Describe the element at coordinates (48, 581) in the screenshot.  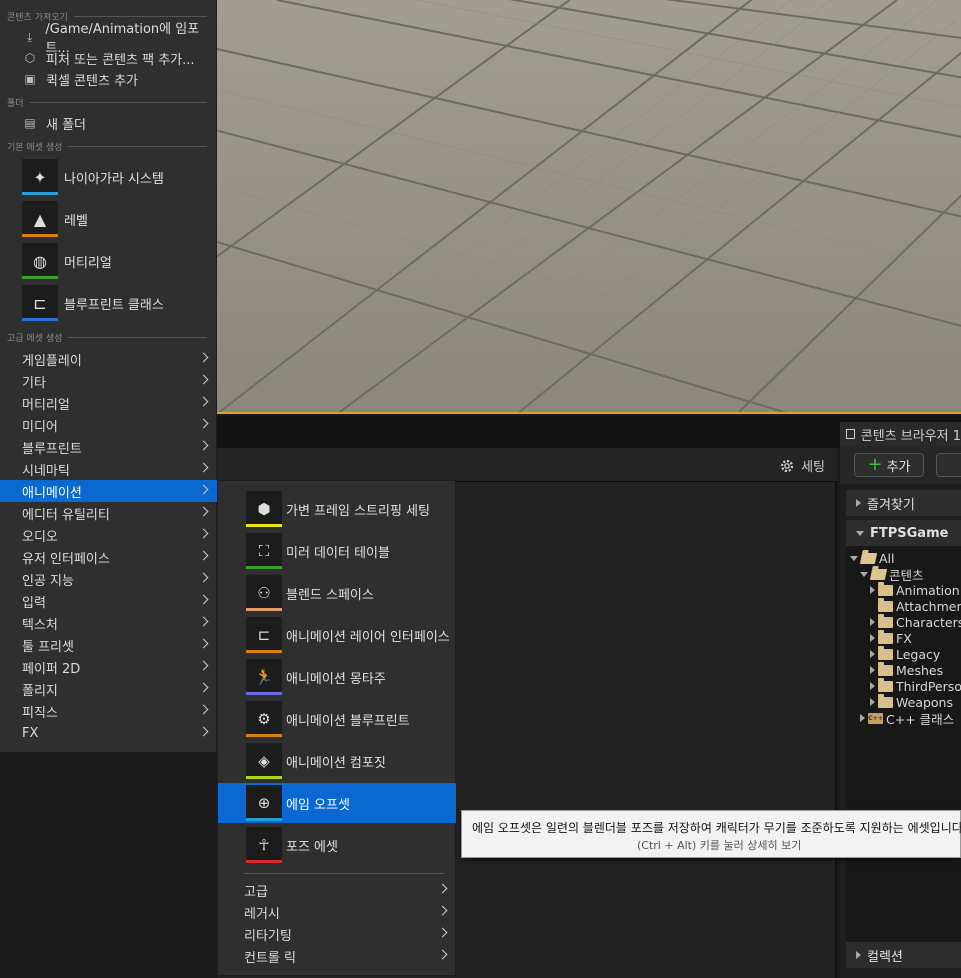
I see `category-label: 인공 지능` at that location.